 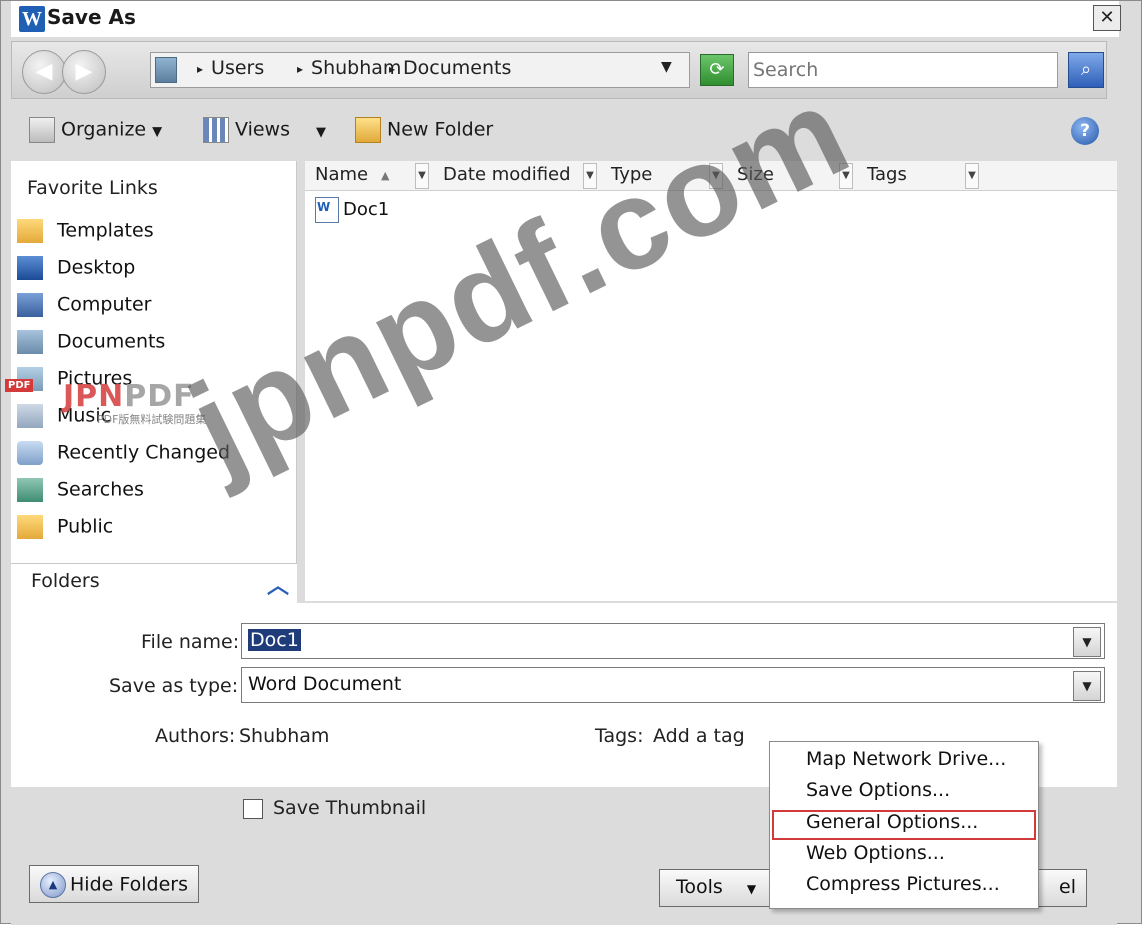 I want to click on column-size: Size, so click(x=755, y=174).